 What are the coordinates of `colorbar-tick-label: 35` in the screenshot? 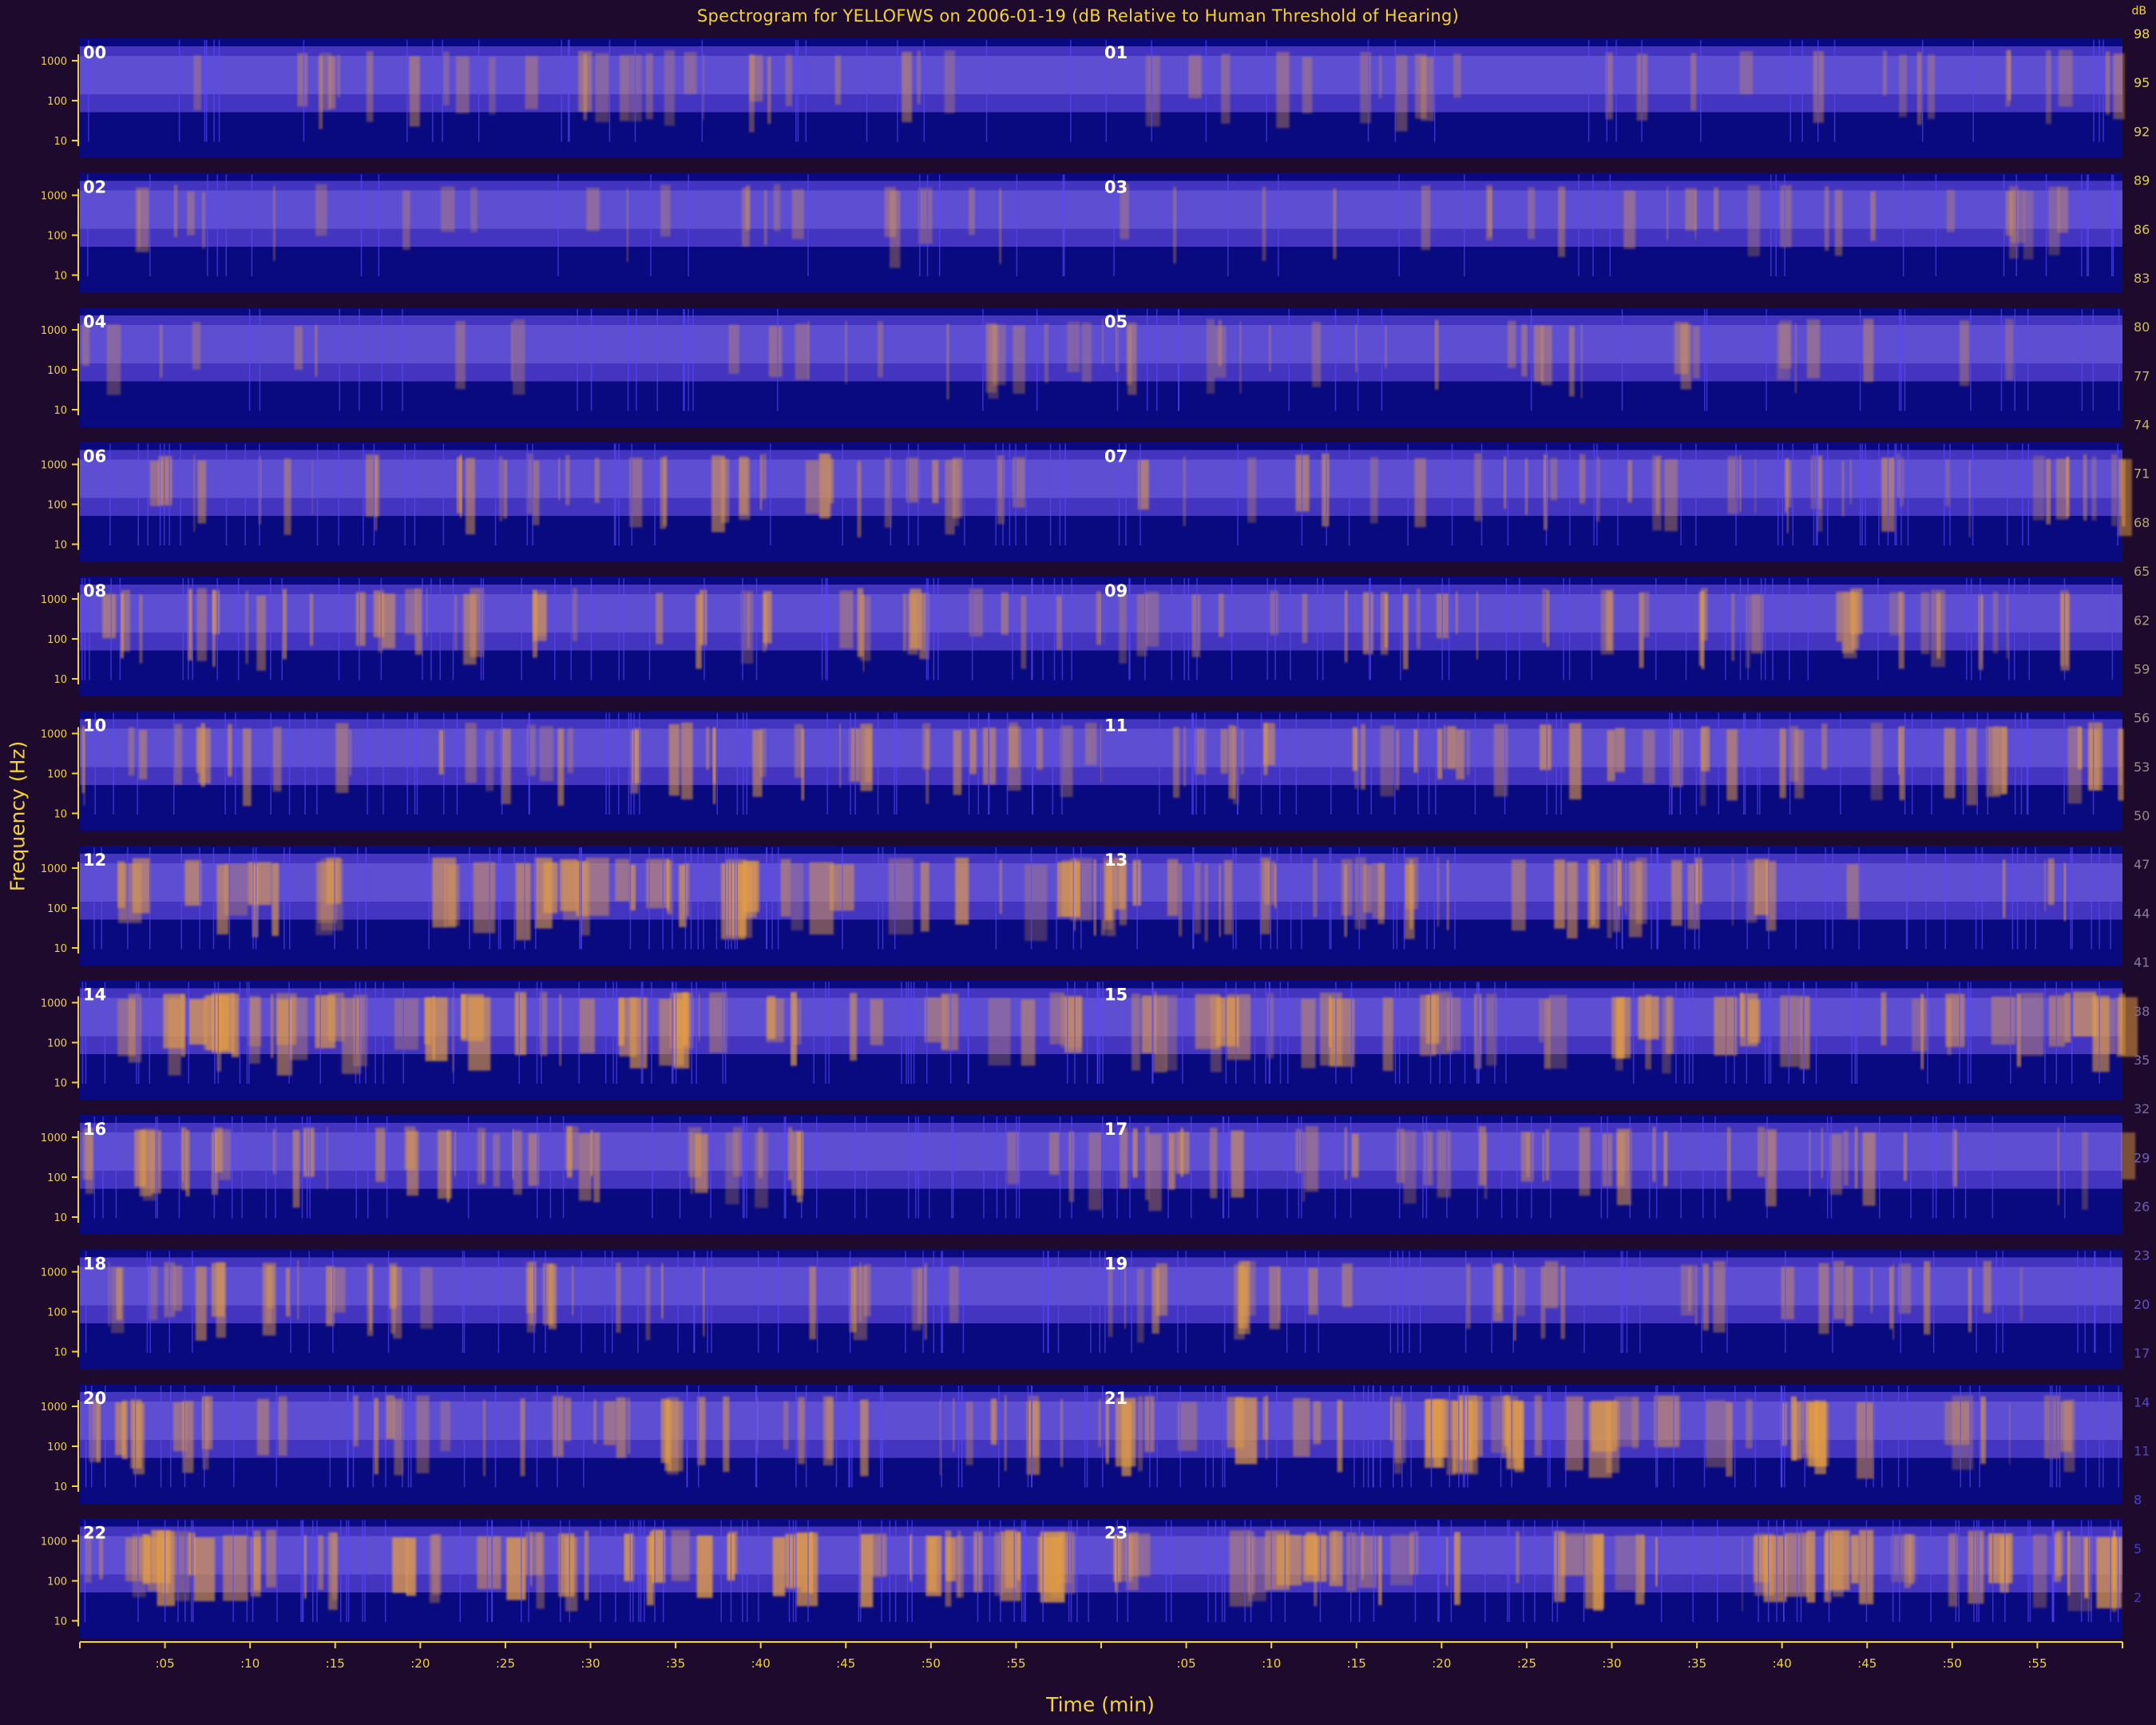 It's located at (2142, 1060).